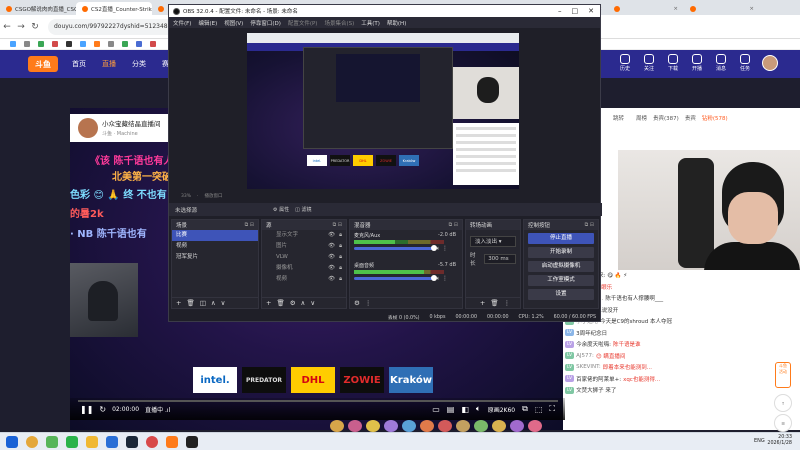 The height and width of the screenshot is (450, 800). I want to click on source-item: 图片 👁︎ 🔒︎, so click(304, 246).